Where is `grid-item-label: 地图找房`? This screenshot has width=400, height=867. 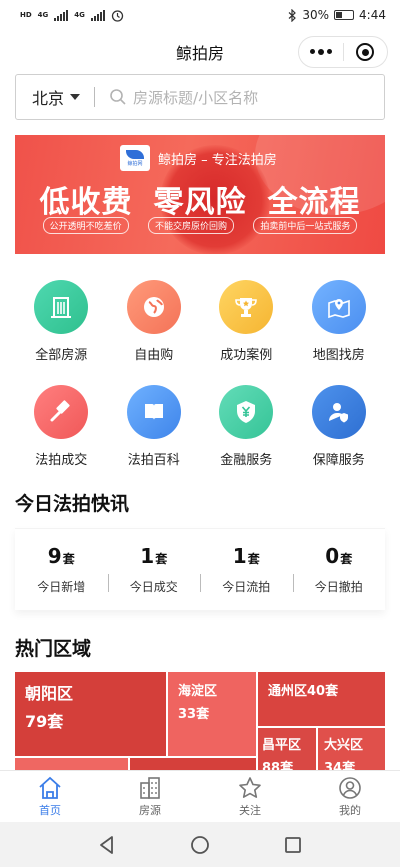 grid-item-label: 地图找房 is located at coordinates (338, 355).